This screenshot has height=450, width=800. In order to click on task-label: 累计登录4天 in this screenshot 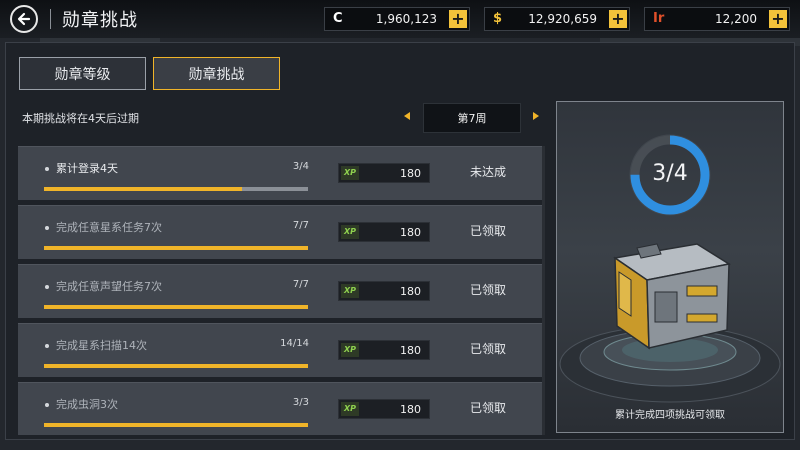, I will do `click(87, 168)`.